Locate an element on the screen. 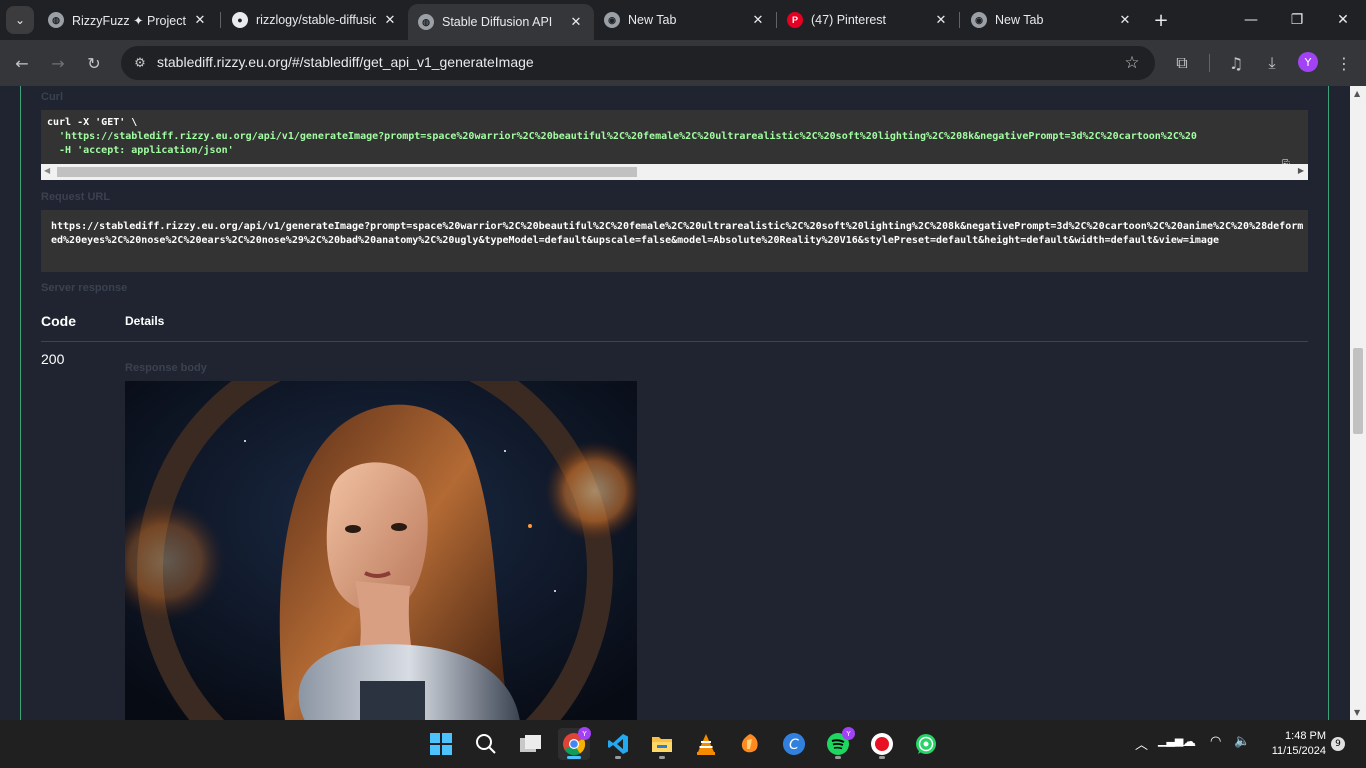  task-view-button is located at coordinates (530, 744).